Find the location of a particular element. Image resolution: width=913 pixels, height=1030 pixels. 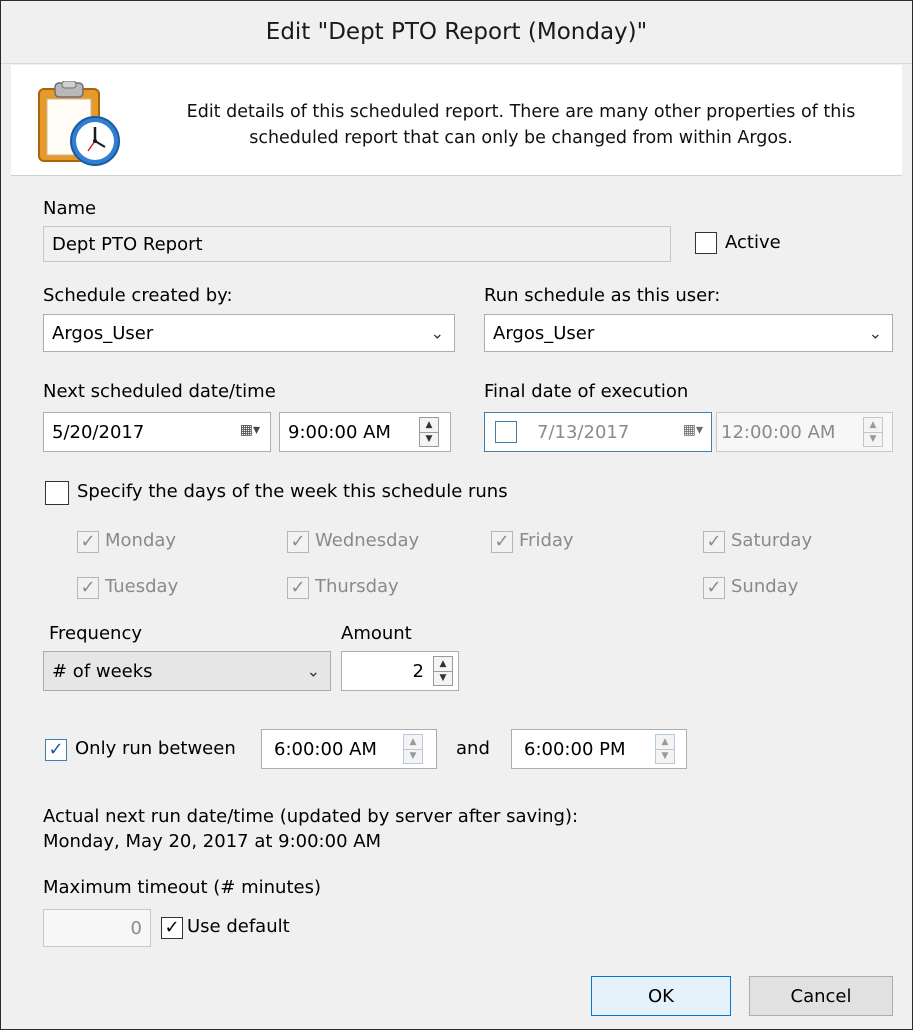

use-default-checkbox: ✓ is located at coordinates (172, 928).